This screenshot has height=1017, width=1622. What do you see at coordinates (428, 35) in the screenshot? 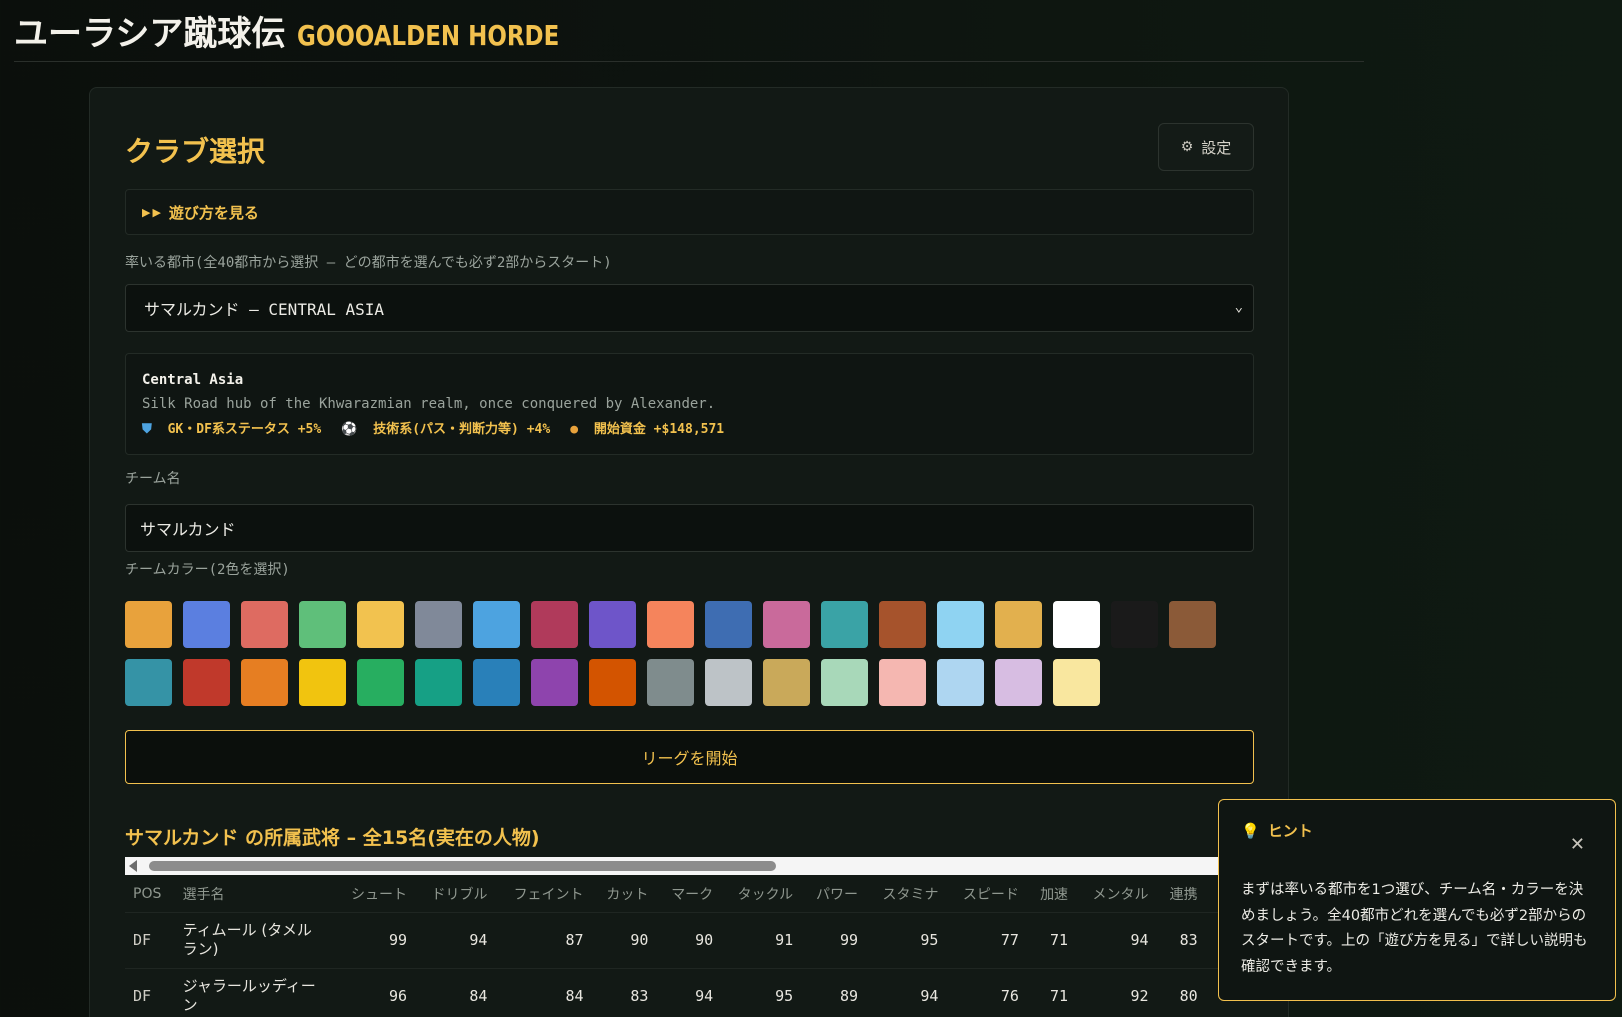
I see `app-title-sub: GOOOALDEN HORDE` at bounding box center [428, 35].